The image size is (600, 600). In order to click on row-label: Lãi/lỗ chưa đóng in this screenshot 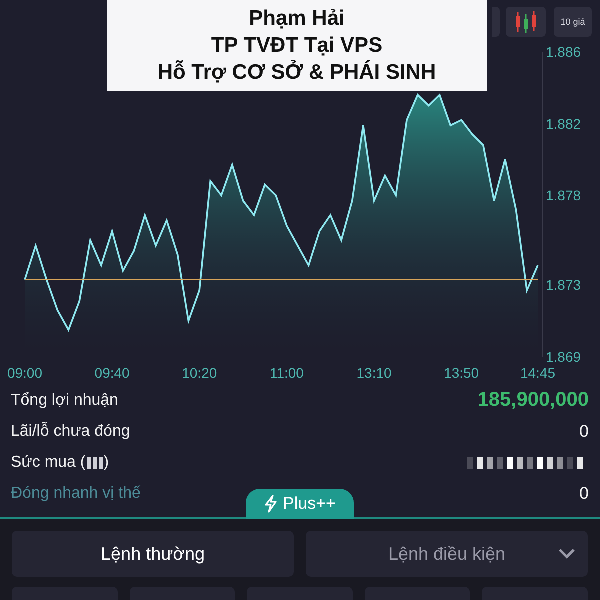, I will do `click(70, 431)`.